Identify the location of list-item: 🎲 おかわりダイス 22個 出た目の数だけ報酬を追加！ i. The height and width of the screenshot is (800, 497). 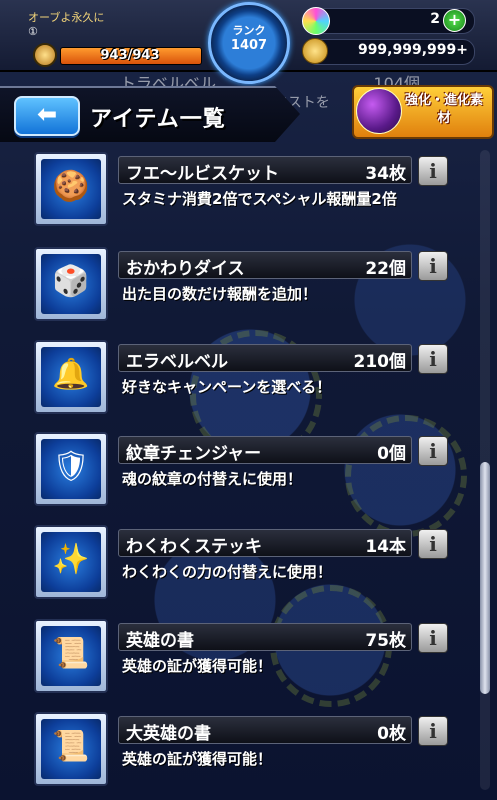
(248, 290).